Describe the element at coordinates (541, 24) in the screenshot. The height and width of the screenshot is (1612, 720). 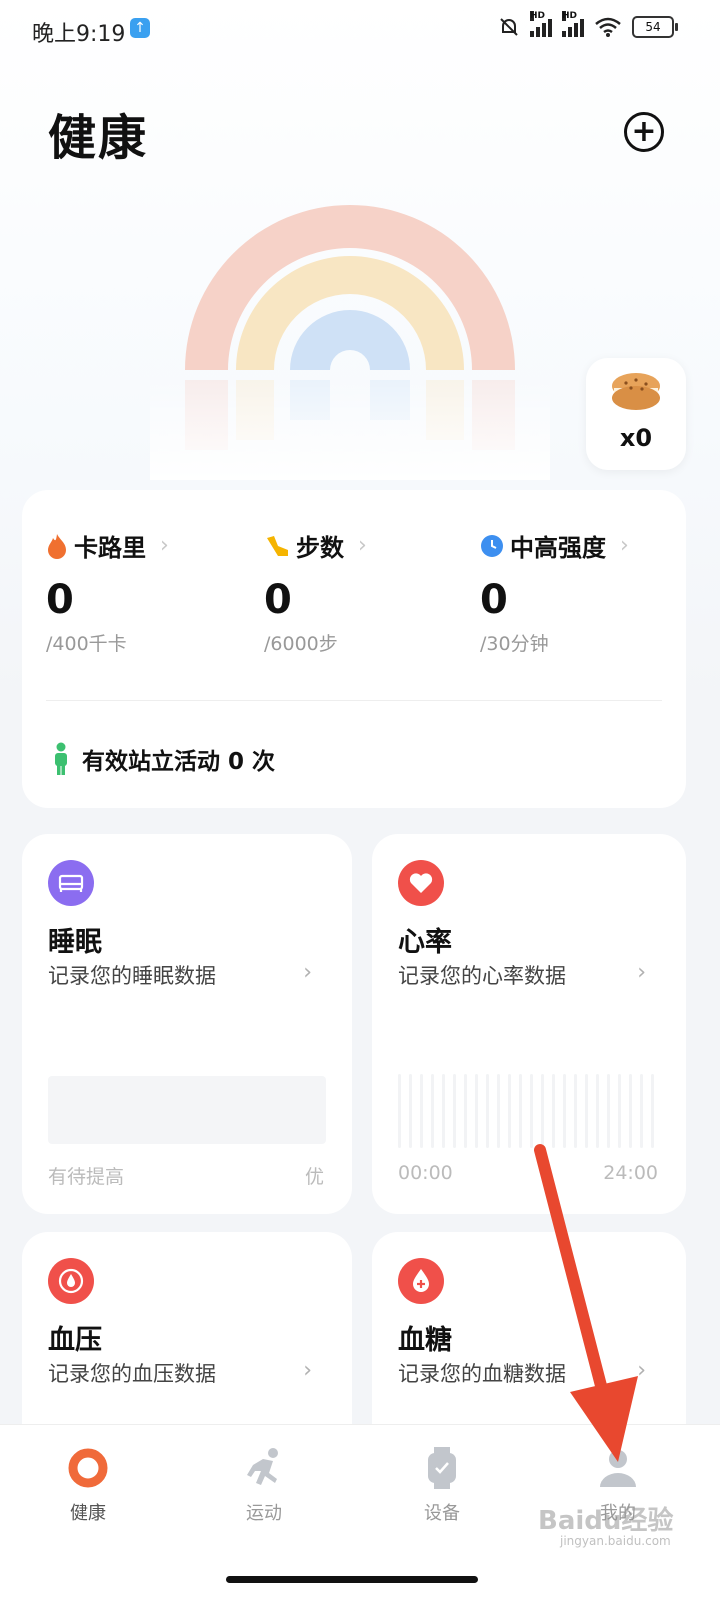
I see `signal-icon: HD` at that location.